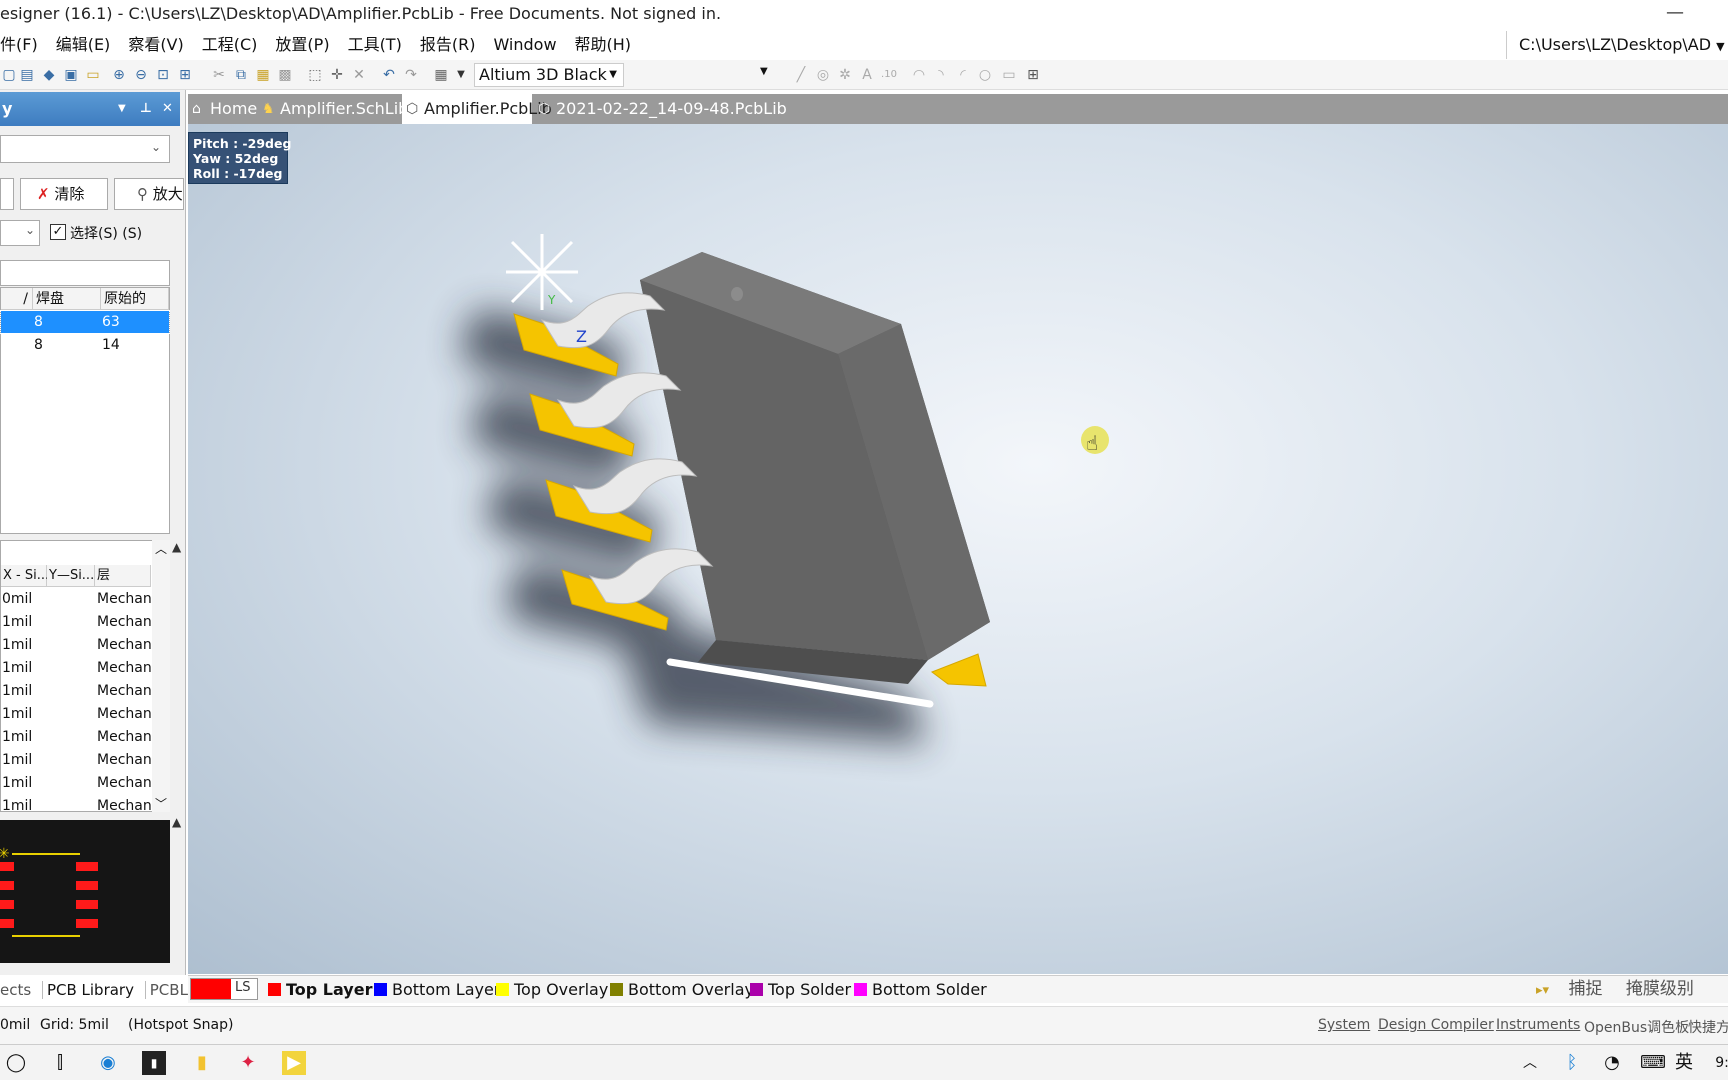  What do you see at coordinates (85, 345) in the screenshot?
I see `table-row: 8 14` at bounding box center [85, 345].